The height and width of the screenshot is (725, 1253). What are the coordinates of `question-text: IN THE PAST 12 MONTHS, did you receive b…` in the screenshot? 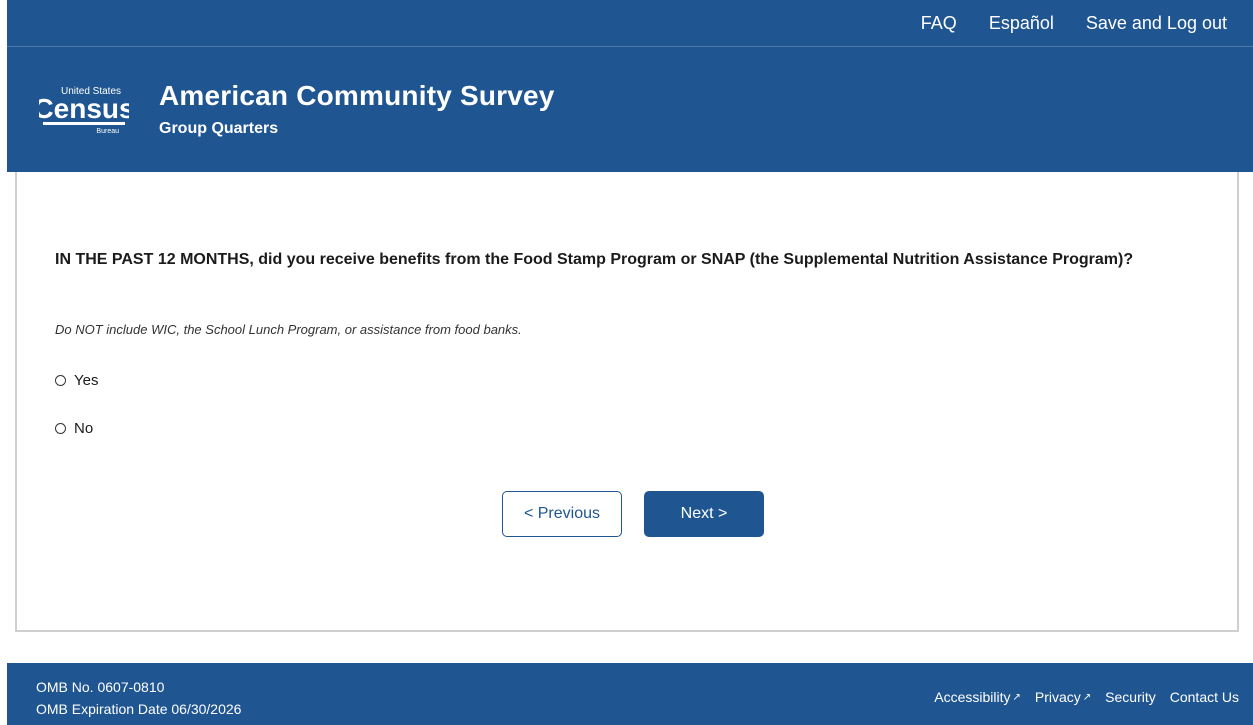 It's located at (594, 259).